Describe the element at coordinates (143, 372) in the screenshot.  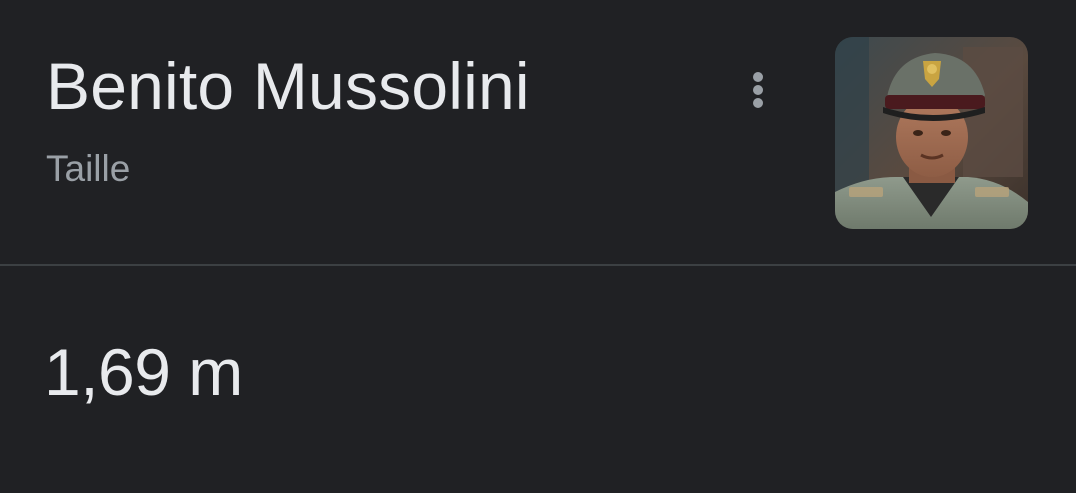
I see `answer-value: 1,69 m` at that location.